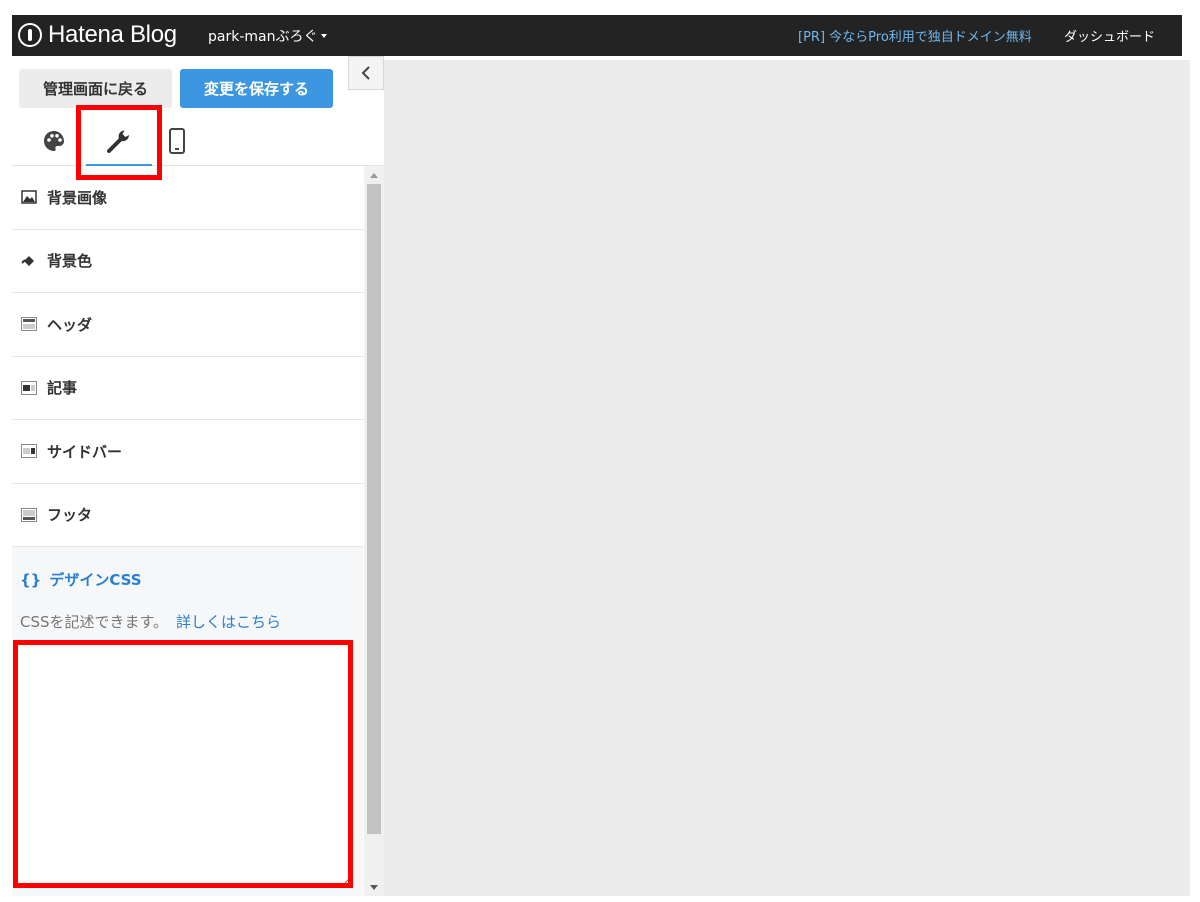  What do you see at coordinates (29, 388) in the screenshot?
I see `layout-article-icon` at bounding box center [29, 388].